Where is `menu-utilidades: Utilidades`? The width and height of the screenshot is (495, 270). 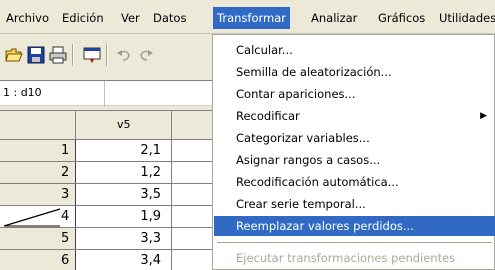 menu-utilidades: Utilidades is located at coordinates (466, 18).